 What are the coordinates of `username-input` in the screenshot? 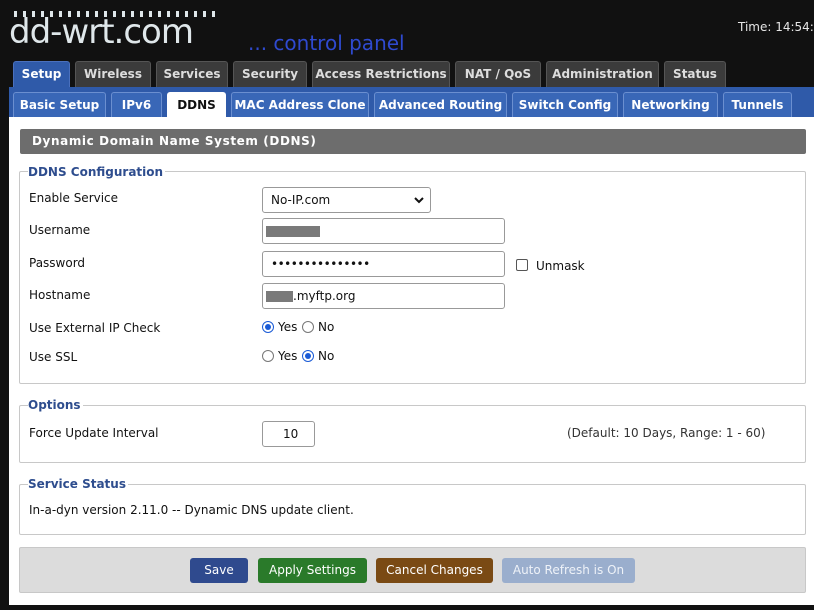 It's located at (383, 231).